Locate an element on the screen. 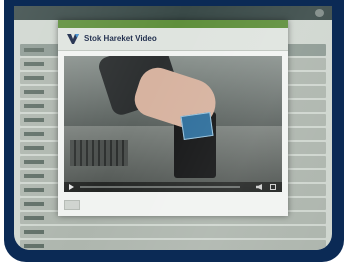 The image size is (348, 268). card-image is located at coordinates (197, 126).